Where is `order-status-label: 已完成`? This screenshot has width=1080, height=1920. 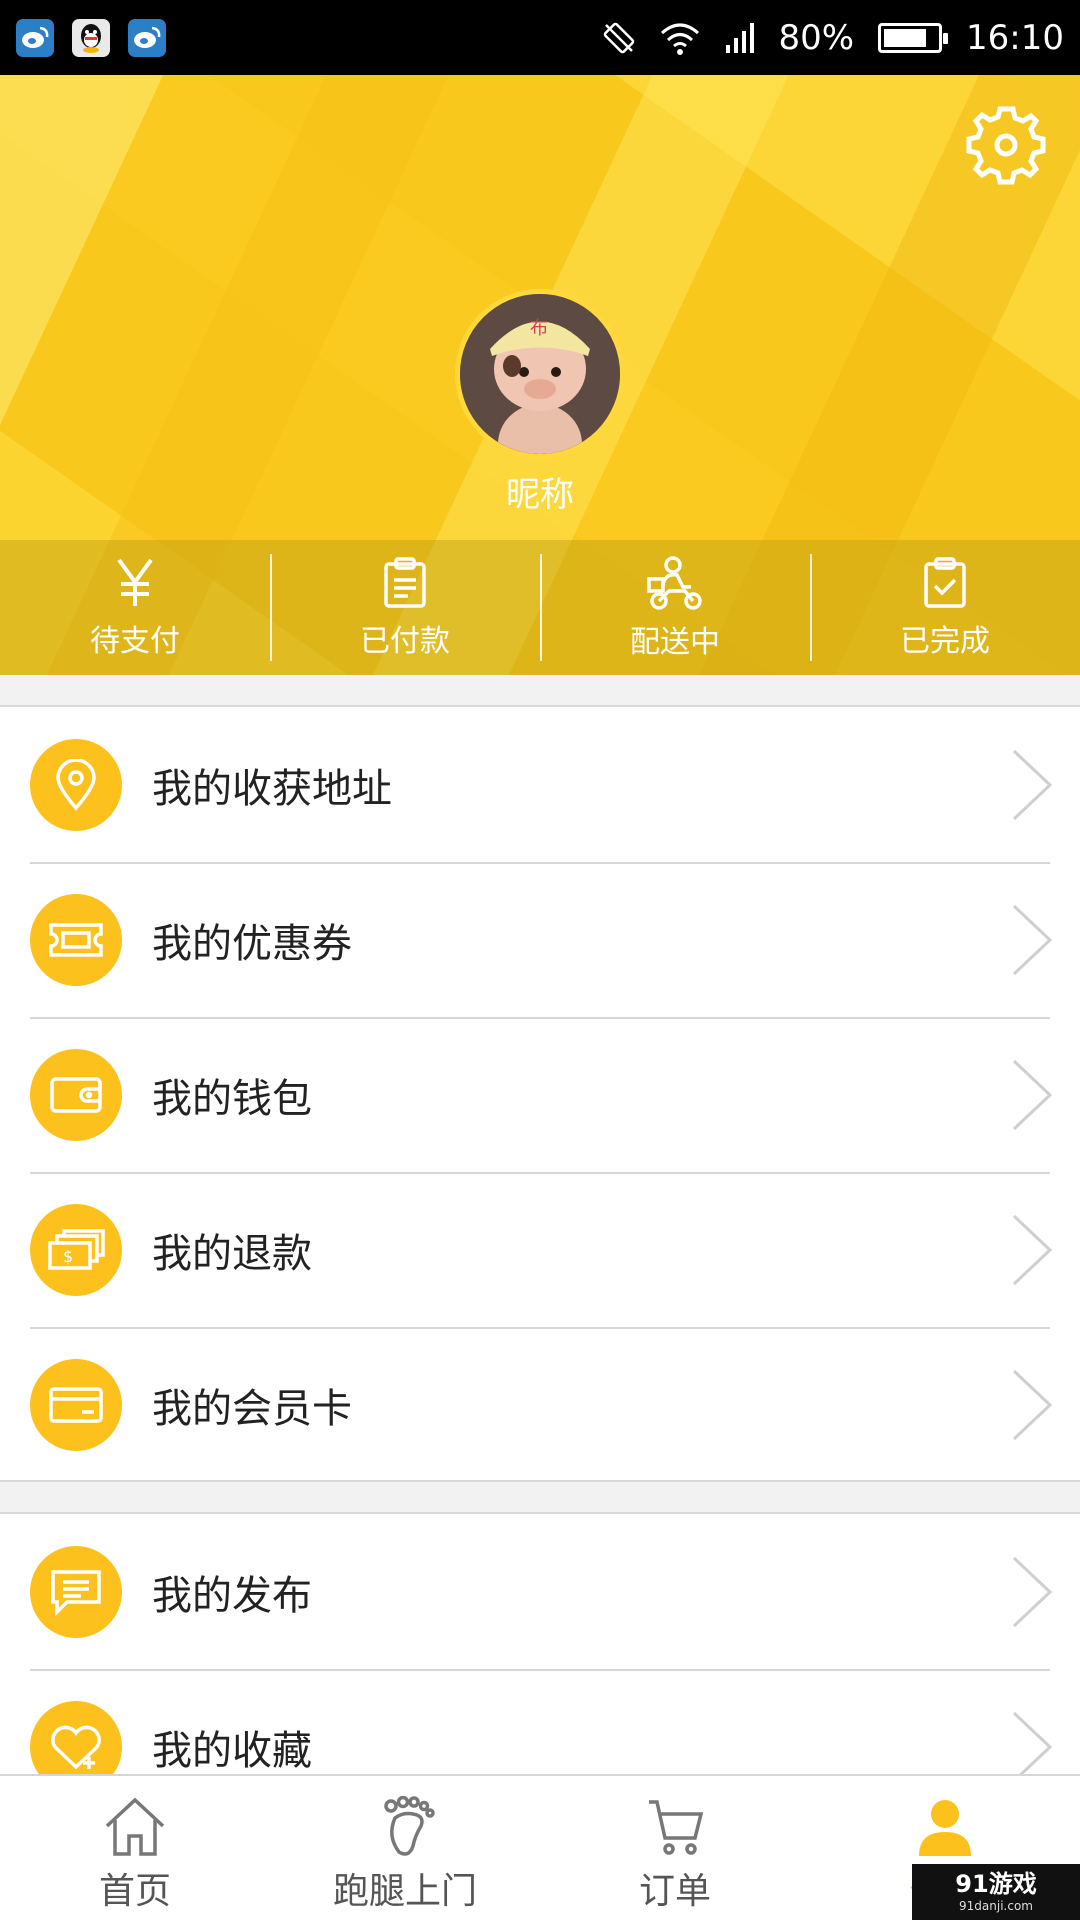
order-status-label: 已完成 is located at coordinates (945, 641).